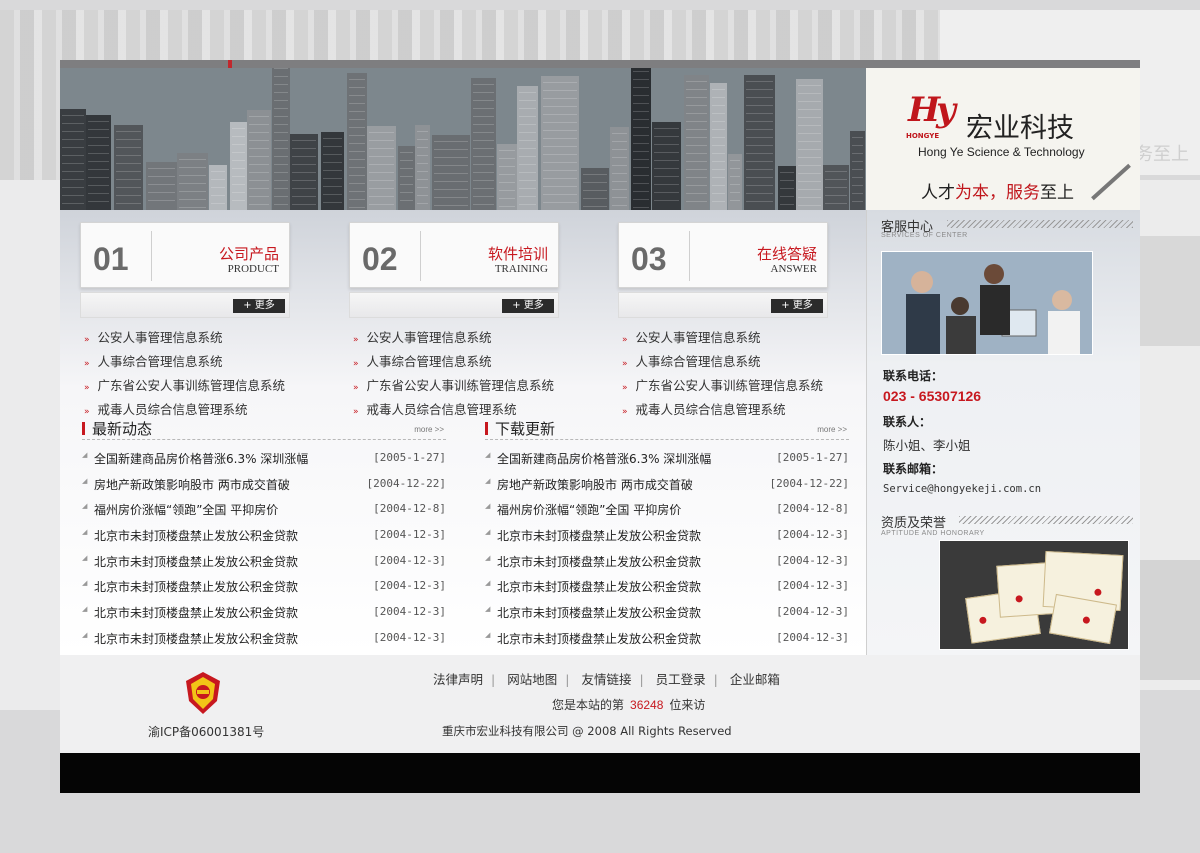 This screenshot has height=853, width=1200. What do you see at coordinates (710, 409) in the screenshot?
I see `list-item-label: 戒毒人员综合信息管理系统` at bounding box center [710, 409].